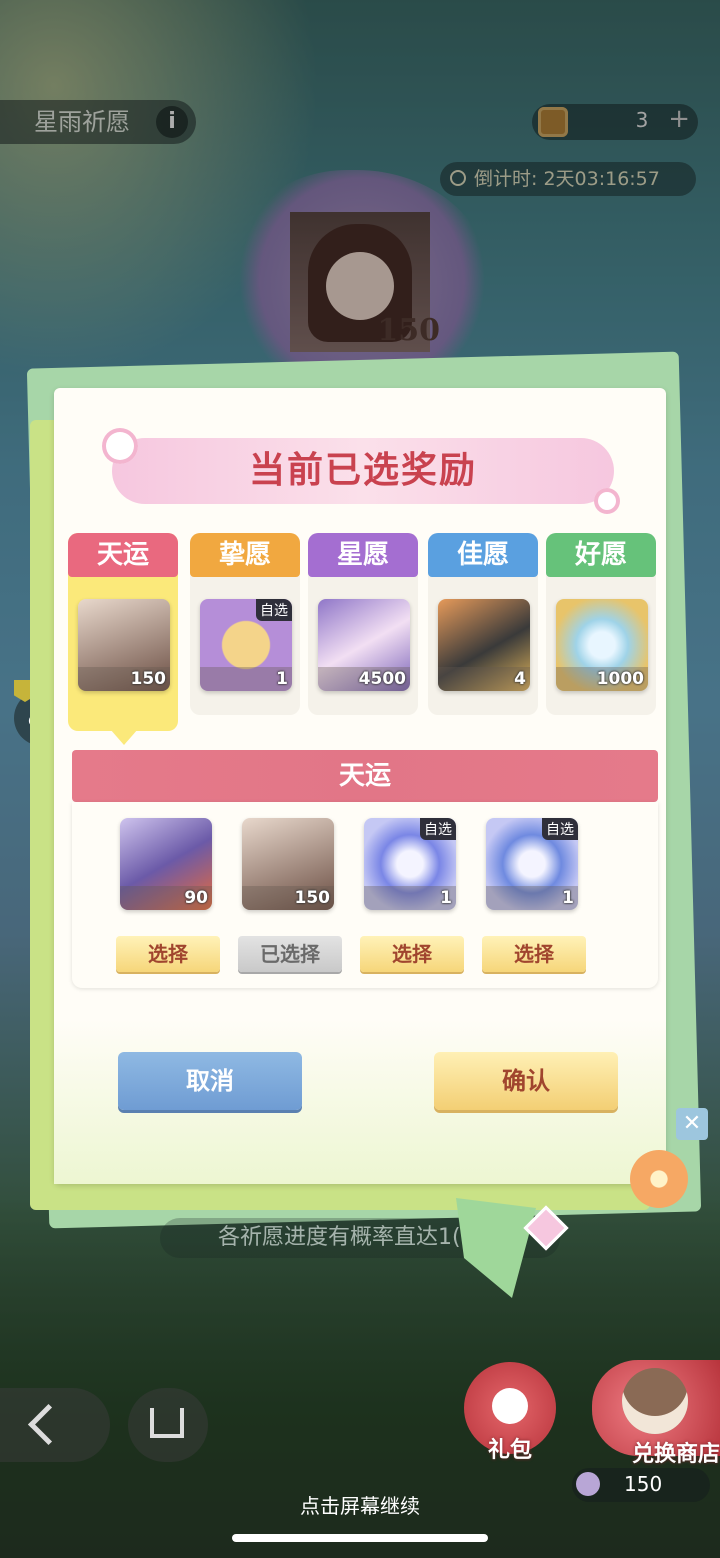 The width and height of the screenshot is (720, 1558). I want to click on category-tab-label: 挚愿, so click(245, 555).